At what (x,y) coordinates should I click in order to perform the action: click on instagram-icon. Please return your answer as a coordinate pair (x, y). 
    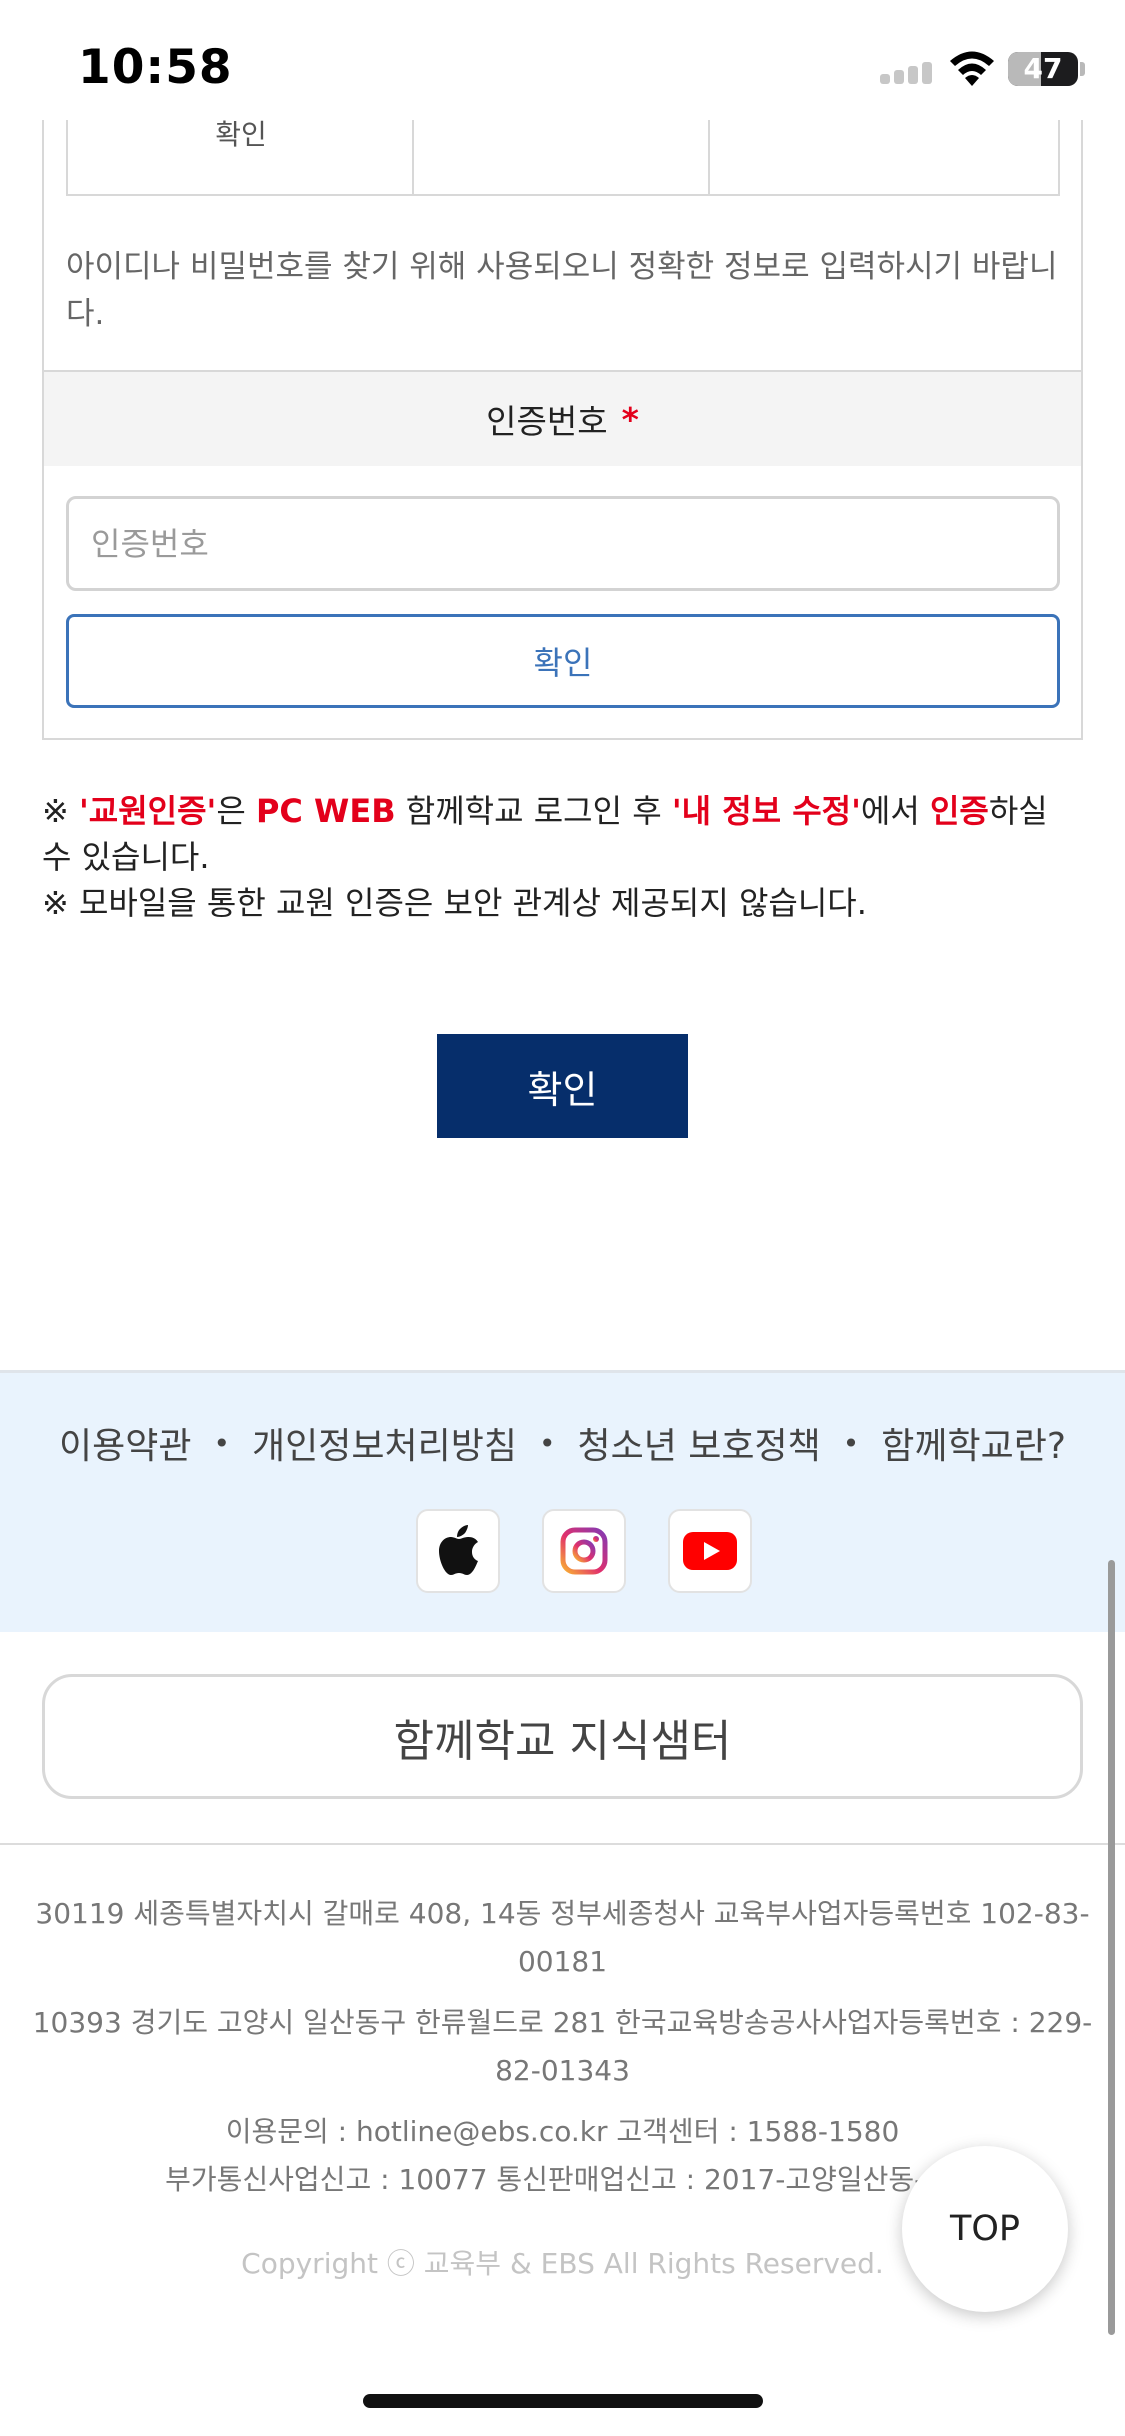
    Looking at the image, I should click on (584, 1551).